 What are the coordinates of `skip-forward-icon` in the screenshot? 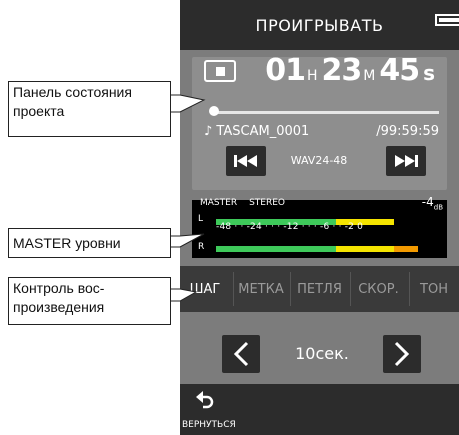 It's located at (406, 161).